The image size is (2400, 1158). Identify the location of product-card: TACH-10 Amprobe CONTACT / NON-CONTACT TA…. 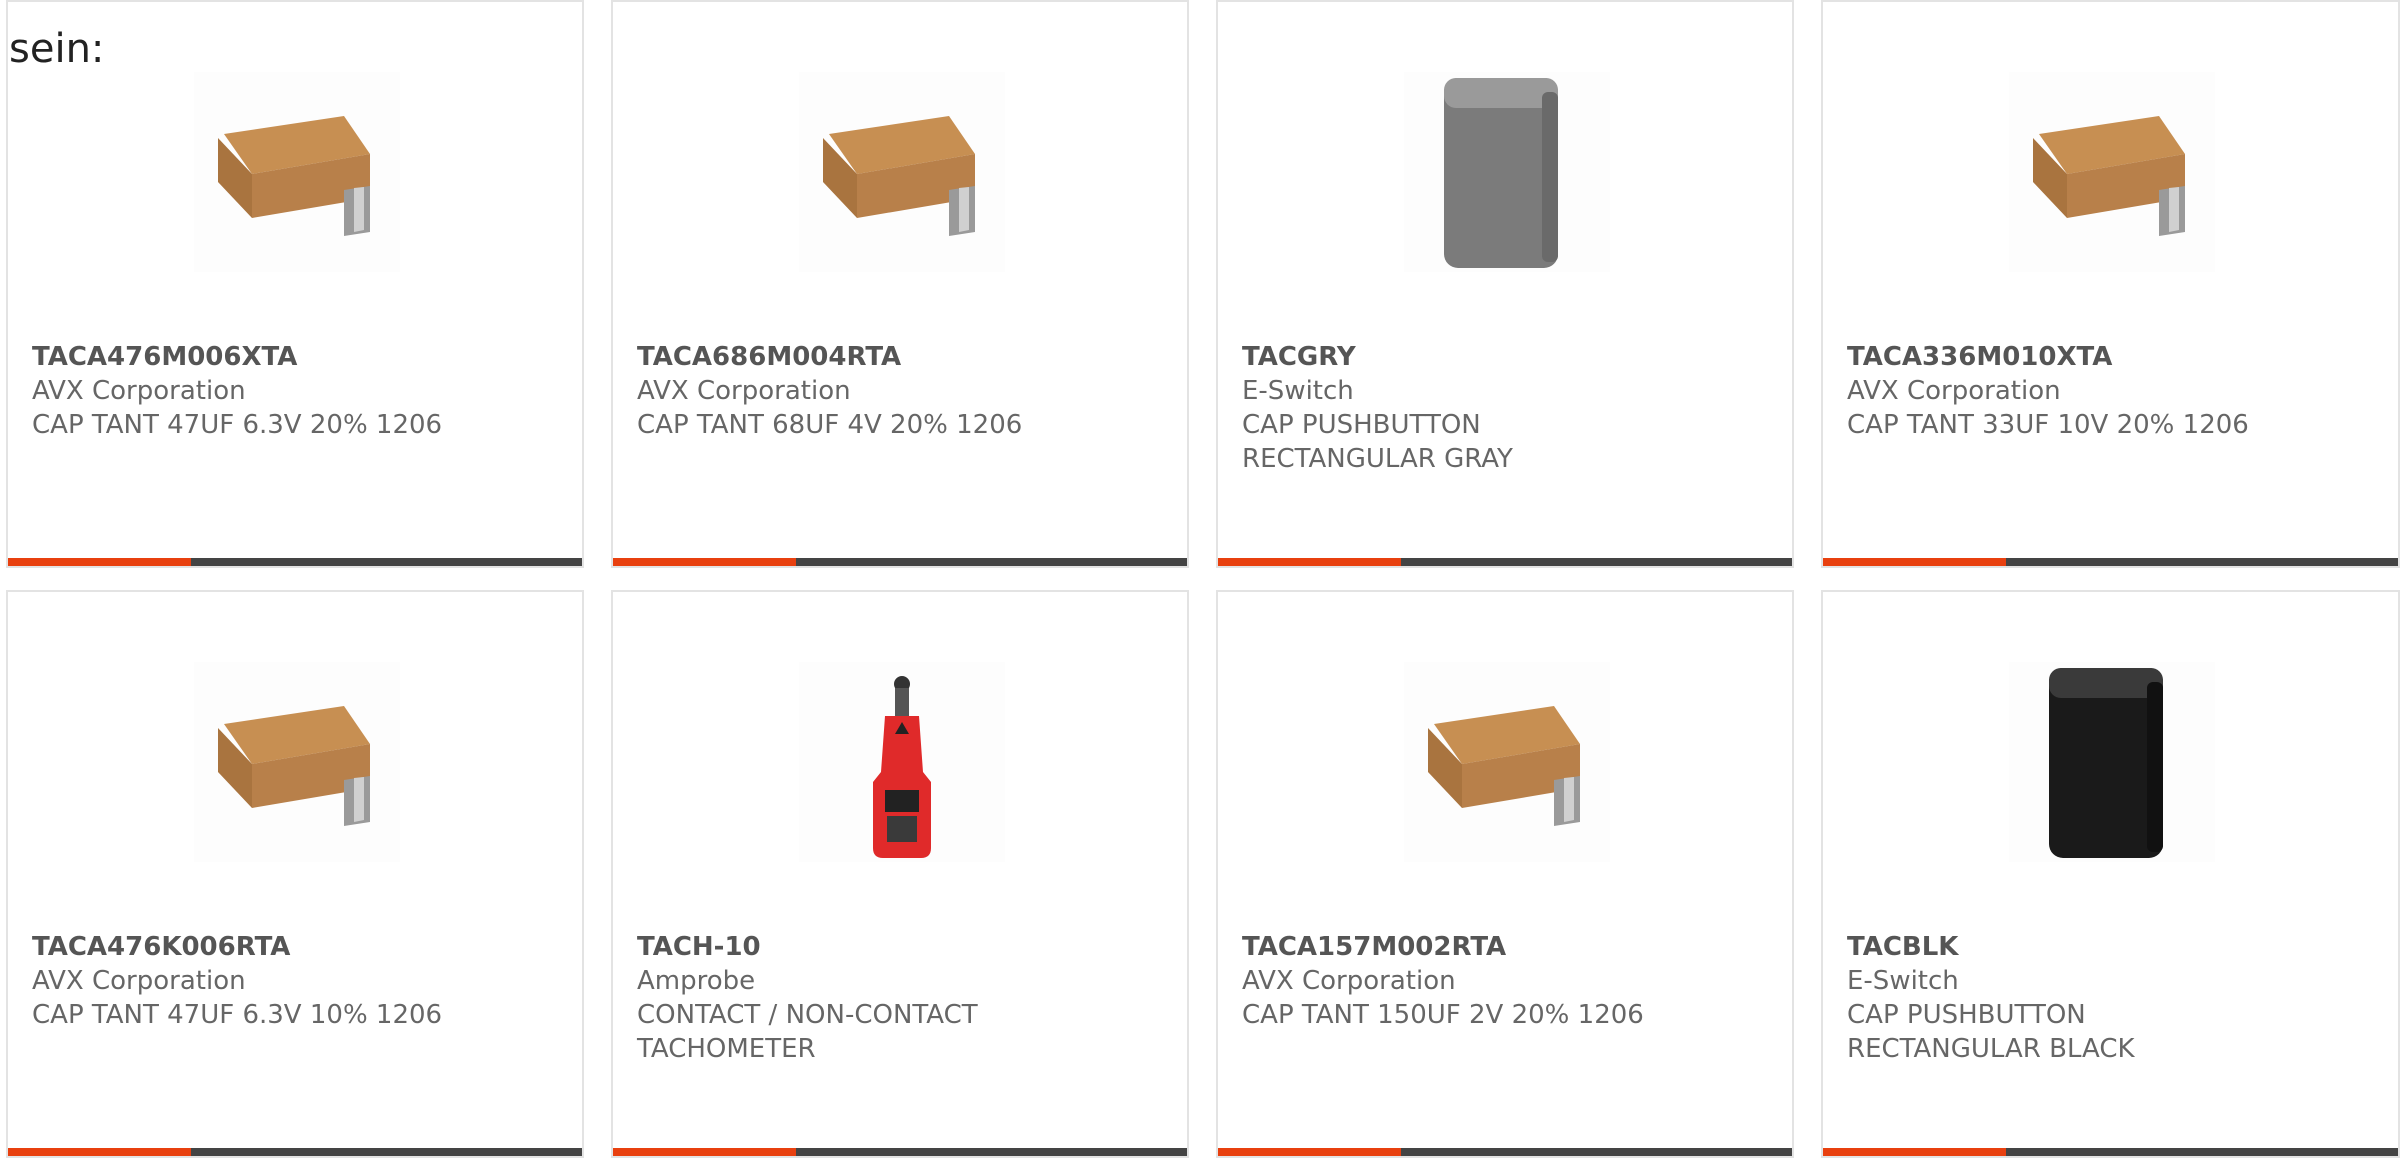
(900, 874).